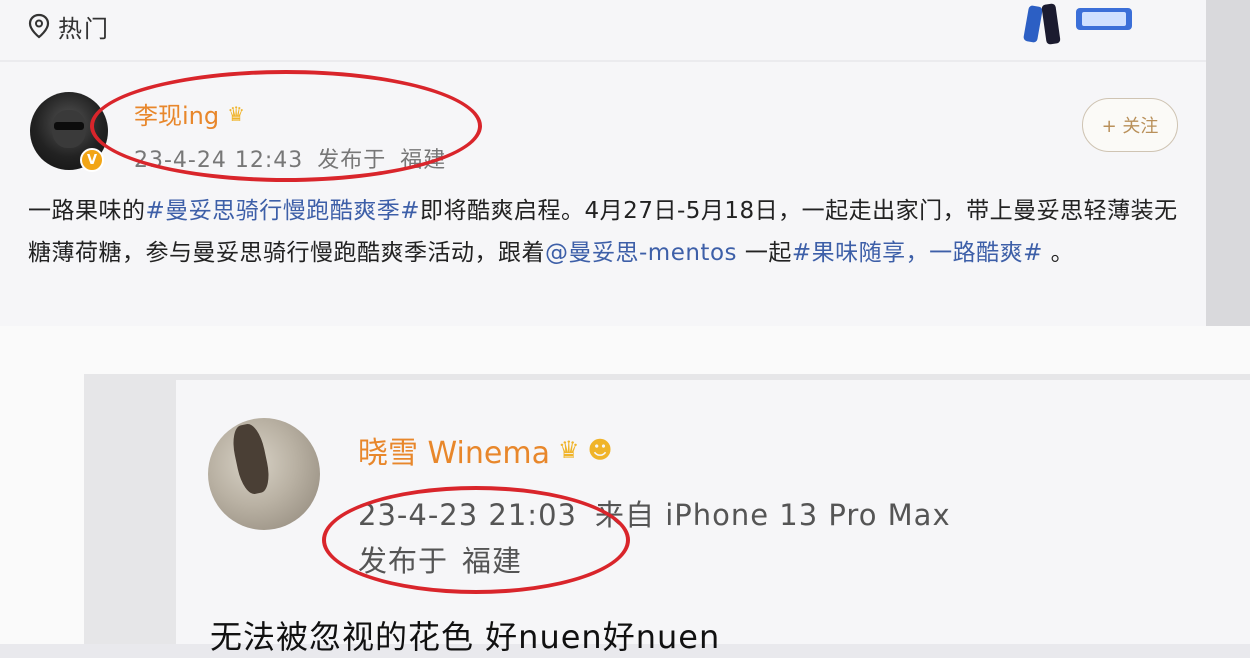  I want to click on post-text-part: 一路果味的, so click(87, 211).